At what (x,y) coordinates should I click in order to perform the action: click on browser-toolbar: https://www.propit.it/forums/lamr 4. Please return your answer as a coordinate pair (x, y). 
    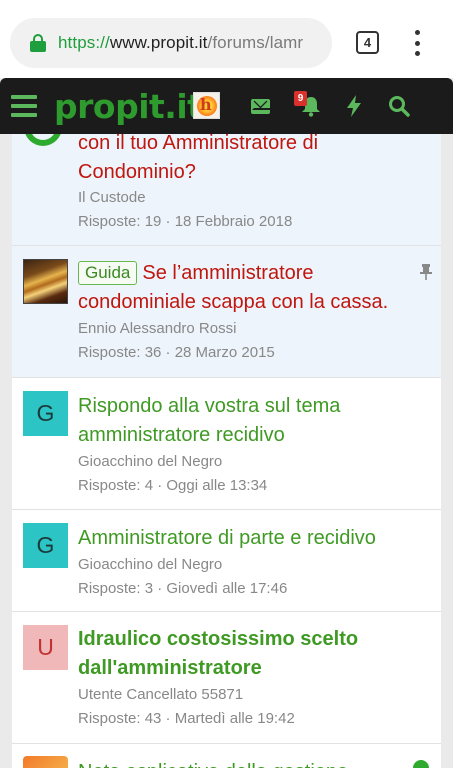
    Looking at the image, I should click on (226, 43).